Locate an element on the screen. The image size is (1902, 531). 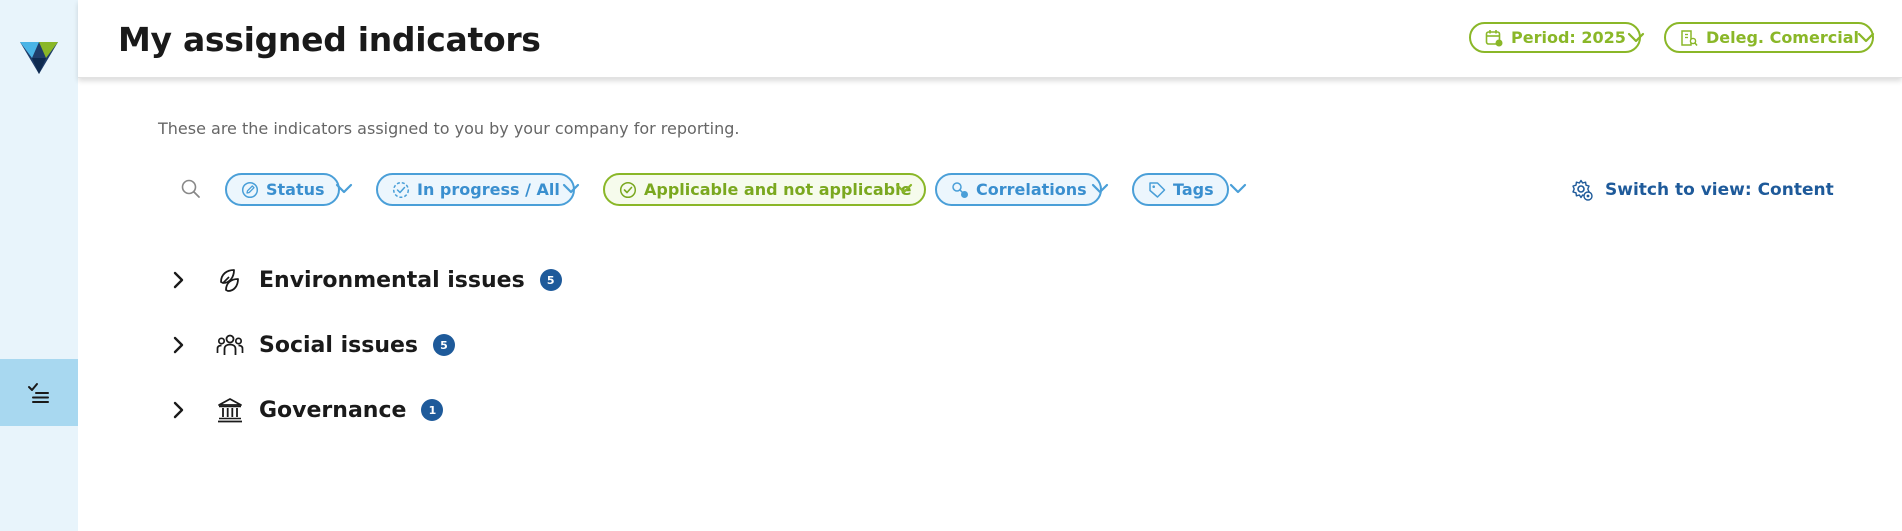
category-environmental: Environmental issues 5 is located at coordinates (367, 280).